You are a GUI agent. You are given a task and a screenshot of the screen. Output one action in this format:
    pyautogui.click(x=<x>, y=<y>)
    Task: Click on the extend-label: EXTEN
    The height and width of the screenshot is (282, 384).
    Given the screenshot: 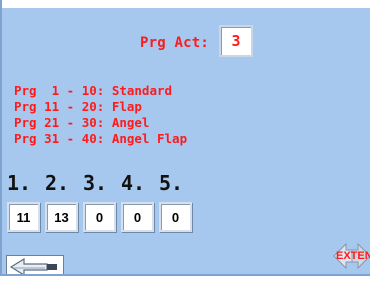 What is the action you would take?
    pyautogui.click(x=353, y=256)
    